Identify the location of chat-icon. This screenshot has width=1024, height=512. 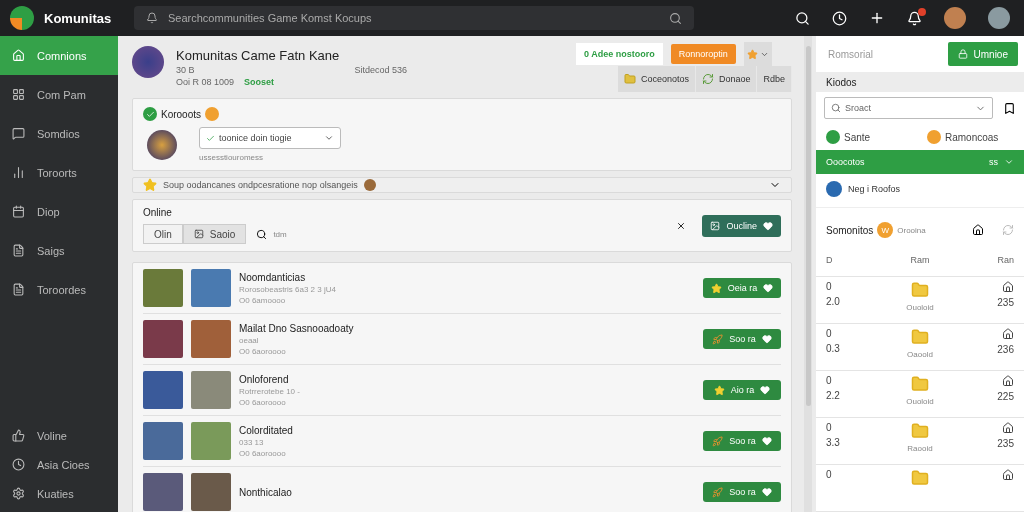
(18, 133).